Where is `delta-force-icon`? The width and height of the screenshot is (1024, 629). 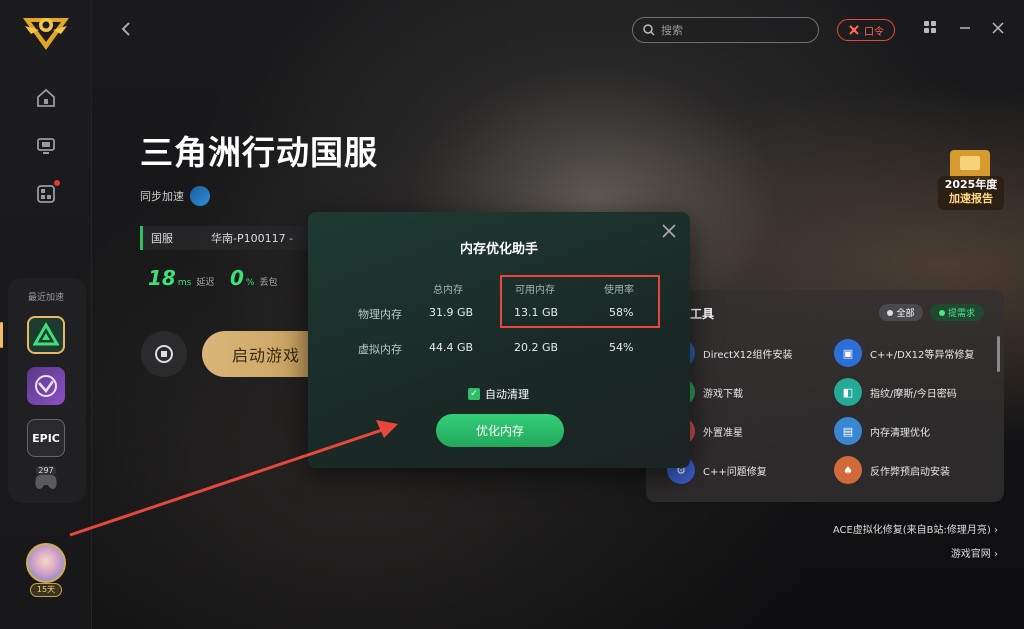
delta-force-icon is located at coordinates (46, 334).